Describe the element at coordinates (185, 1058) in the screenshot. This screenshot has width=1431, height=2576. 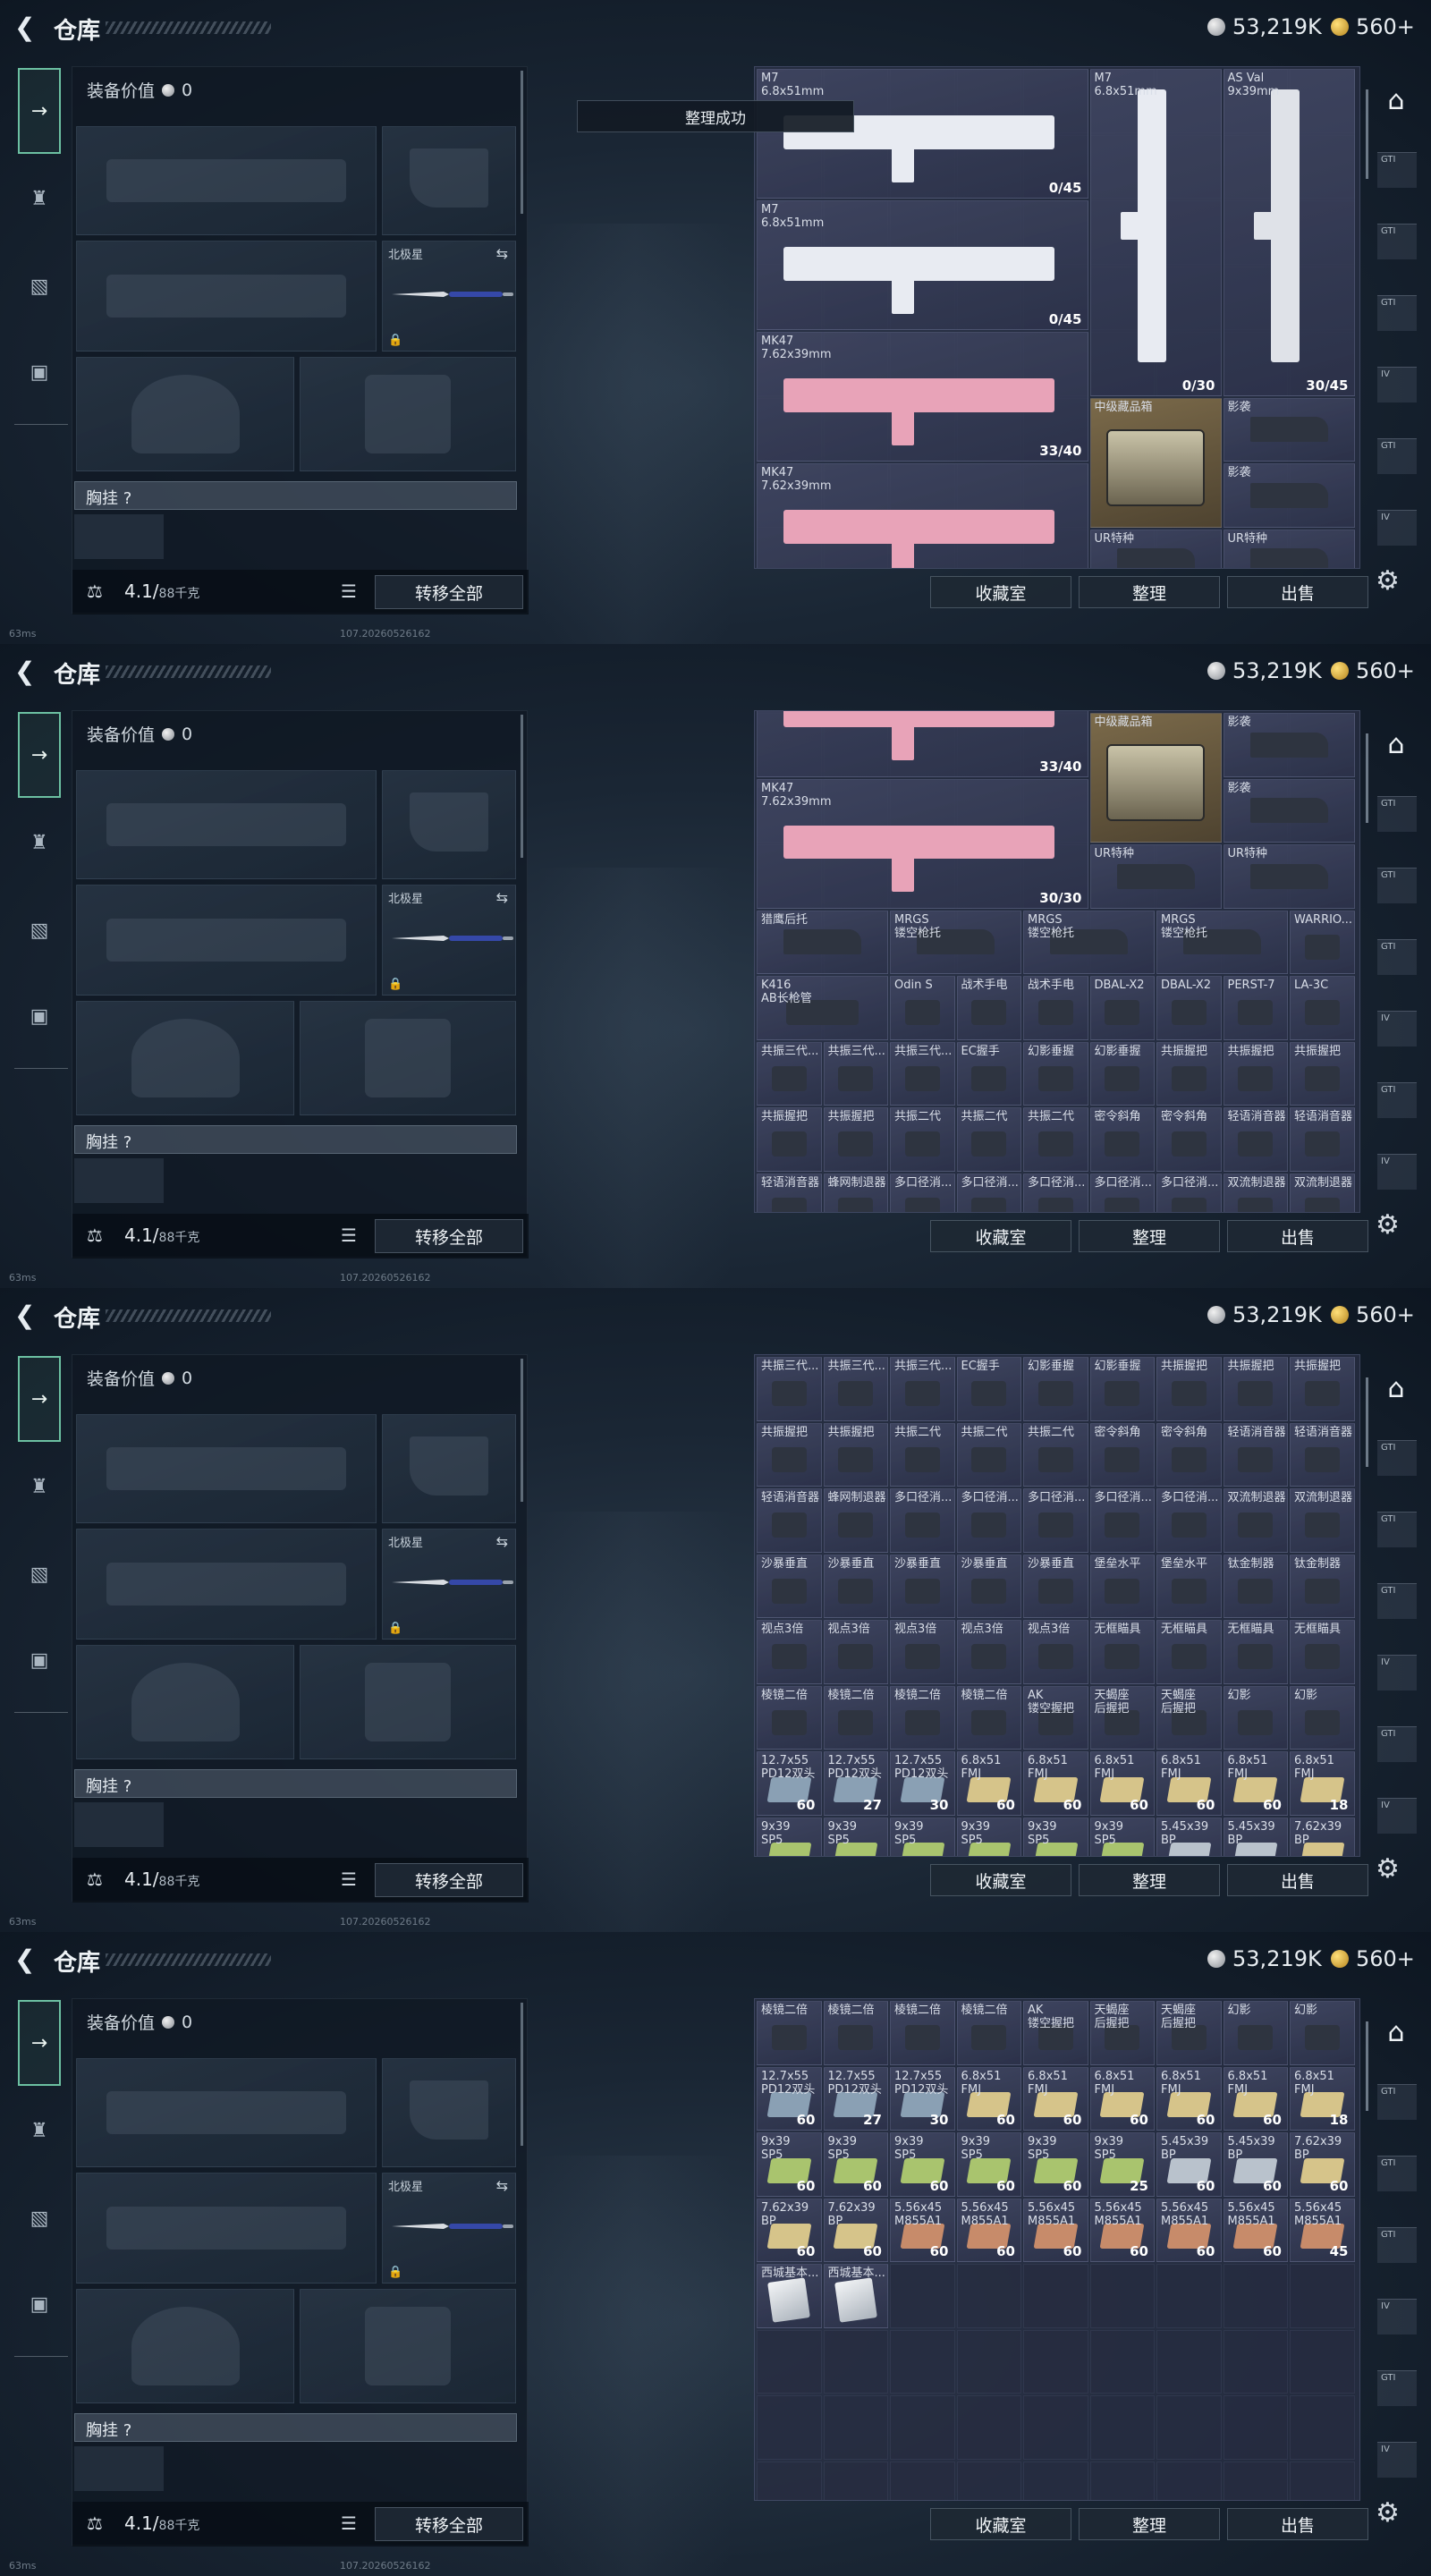
I see `helmet-slot` at that location.